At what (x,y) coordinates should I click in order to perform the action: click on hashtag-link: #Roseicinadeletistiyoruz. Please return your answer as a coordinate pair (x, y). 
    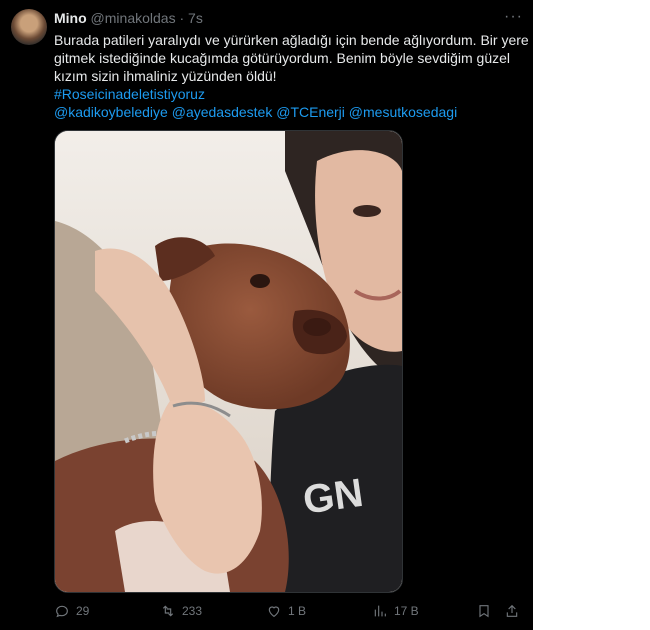
    Looking at the image, I should click on (129, 94).